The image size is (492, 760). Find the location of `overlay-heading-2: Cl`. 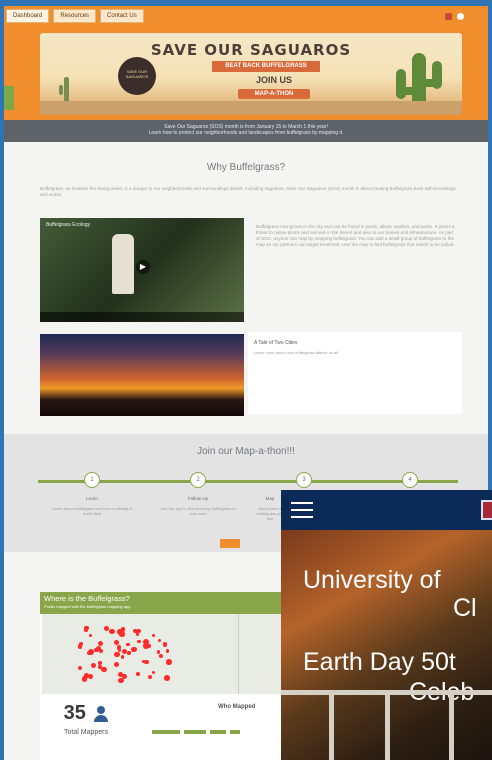

overlay-heading-2: Cl is located at coordinates (465, 608).